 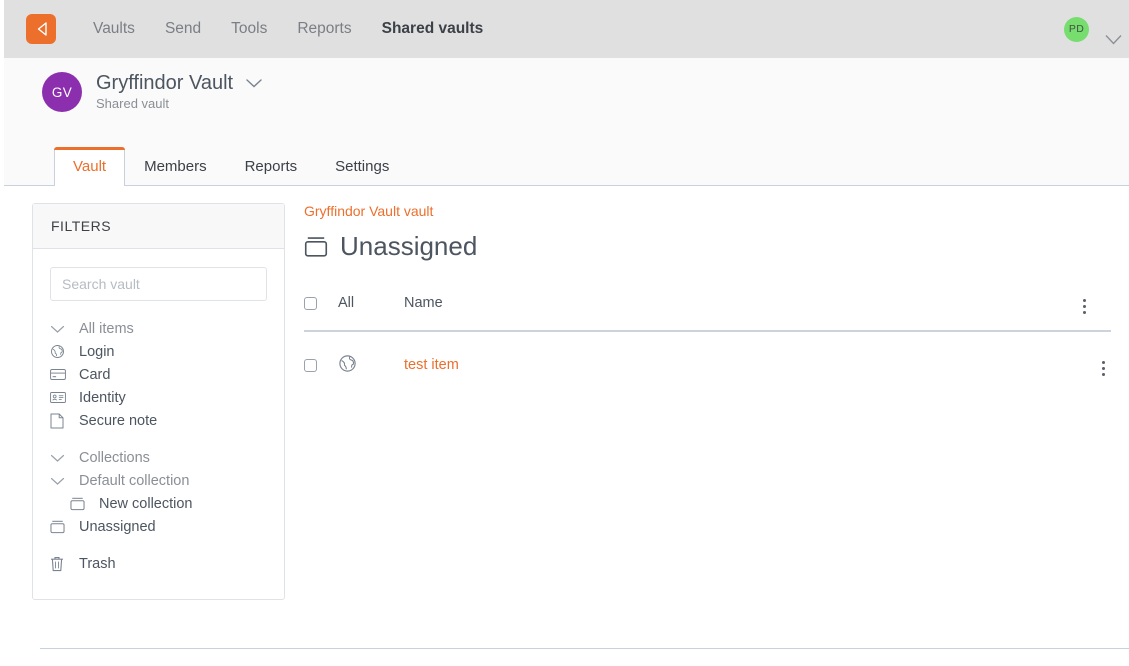 I want to click on row-options-cell, so click(x=1094, y=361).